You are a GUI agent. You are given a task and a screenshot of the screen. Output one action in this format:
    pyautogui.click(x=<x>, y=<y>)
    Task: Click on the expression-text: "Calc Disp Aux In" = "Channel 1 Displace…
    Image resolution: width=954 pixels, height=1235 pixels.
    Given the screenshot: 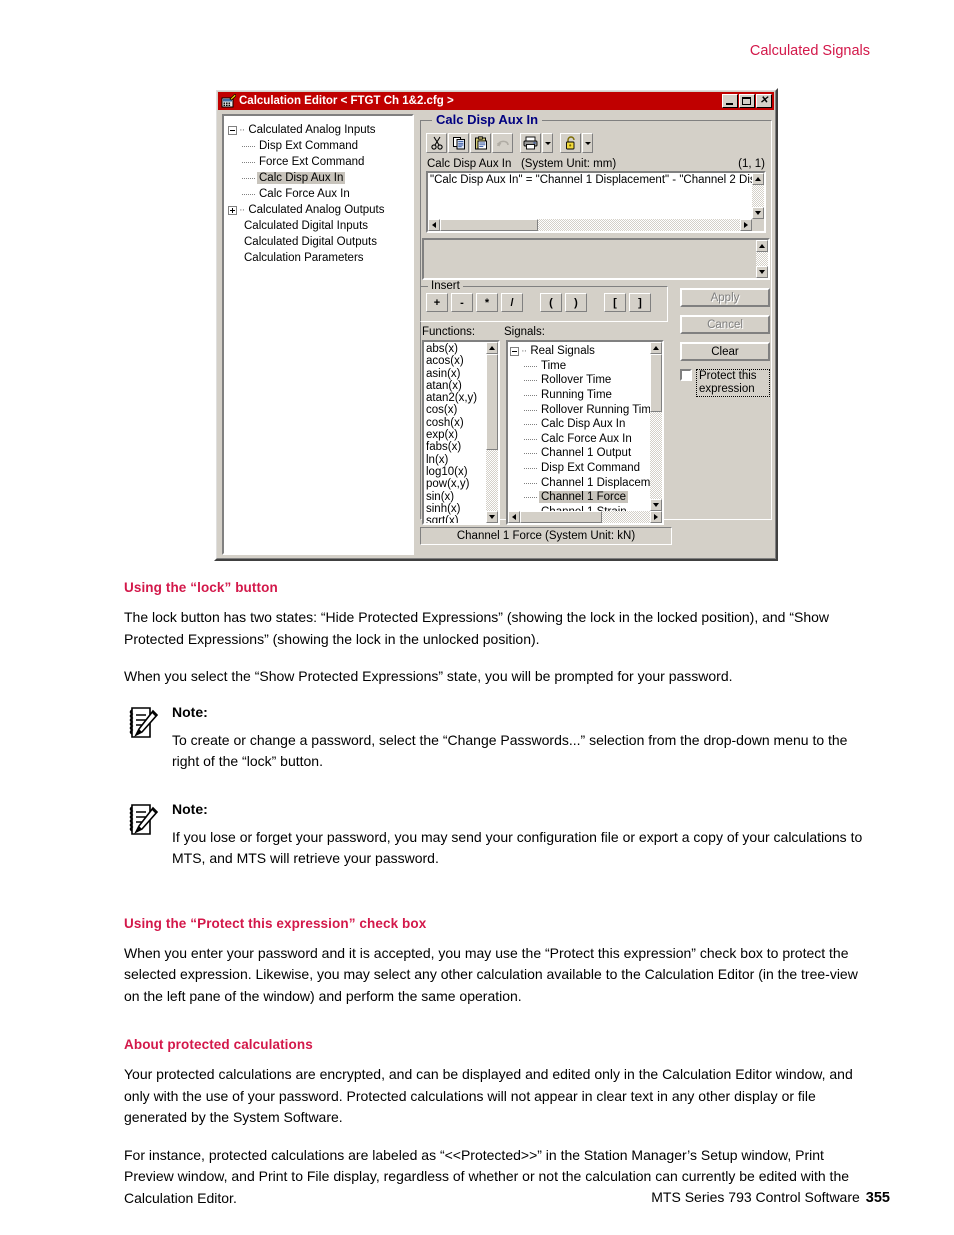 What is the action you would take?
    pyautogui.click(x=593, y=180)
    